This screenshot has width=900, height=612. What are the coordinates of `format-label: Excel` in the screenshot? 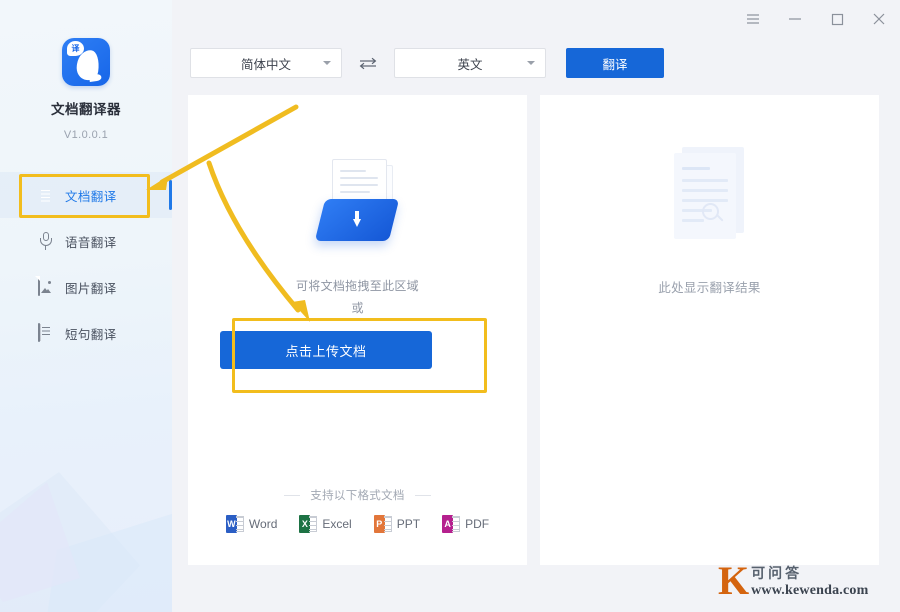 It's located at (337, 524).